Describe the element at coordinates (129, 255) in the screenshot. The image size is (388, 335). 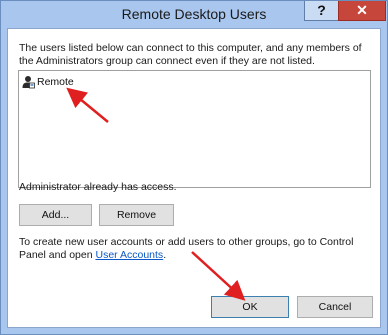
I see `user-accounts-link: User Accounts` at that location.